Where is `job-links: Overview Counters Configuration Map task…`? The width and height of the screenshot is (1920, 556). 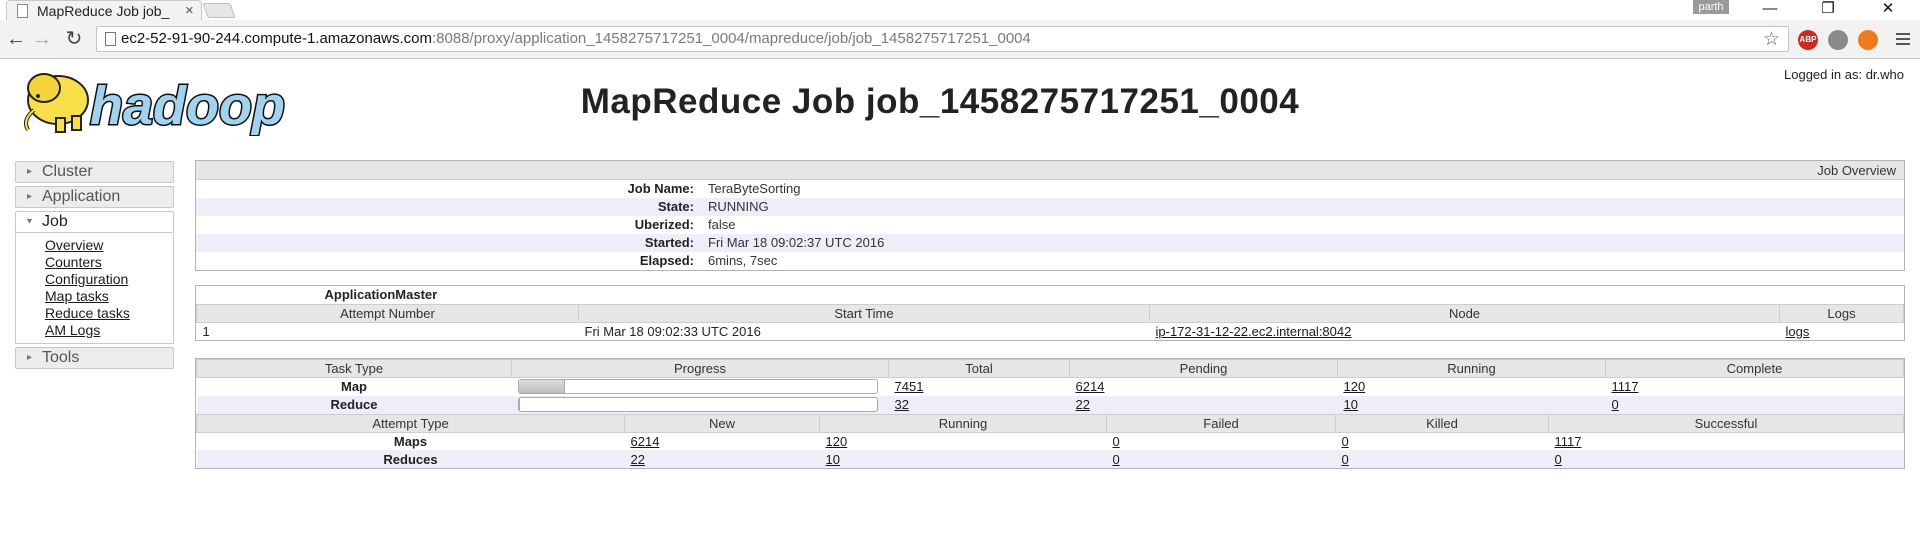 job-links: Overview Counters Configuration Map task… is located at coordinates (94, 288).